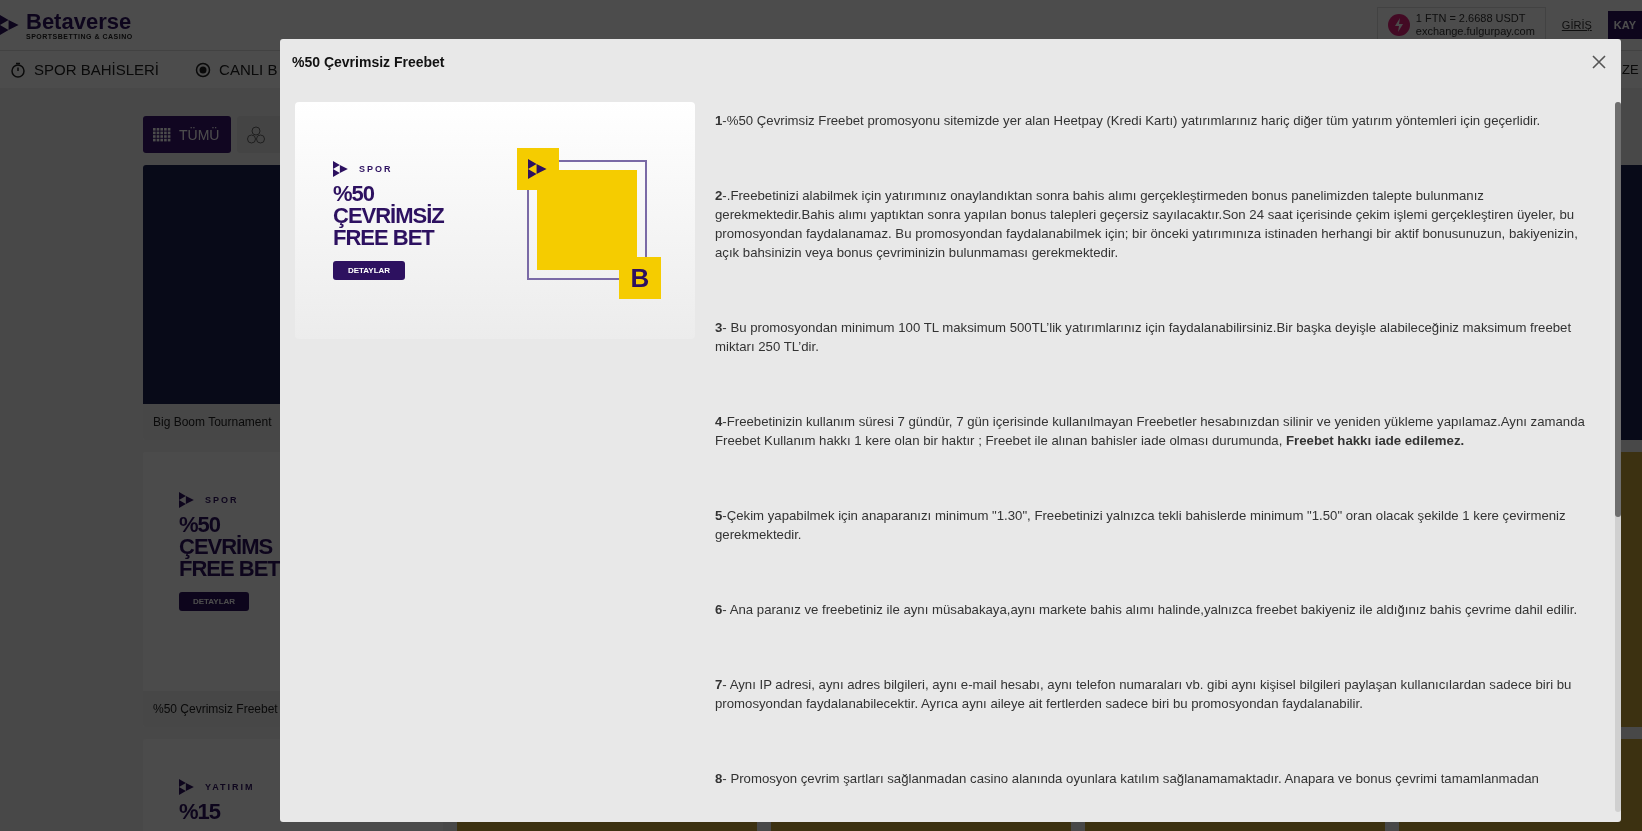 The image size is (1642, 831). I want to click on banner-headline: %15, so click(200, 811).